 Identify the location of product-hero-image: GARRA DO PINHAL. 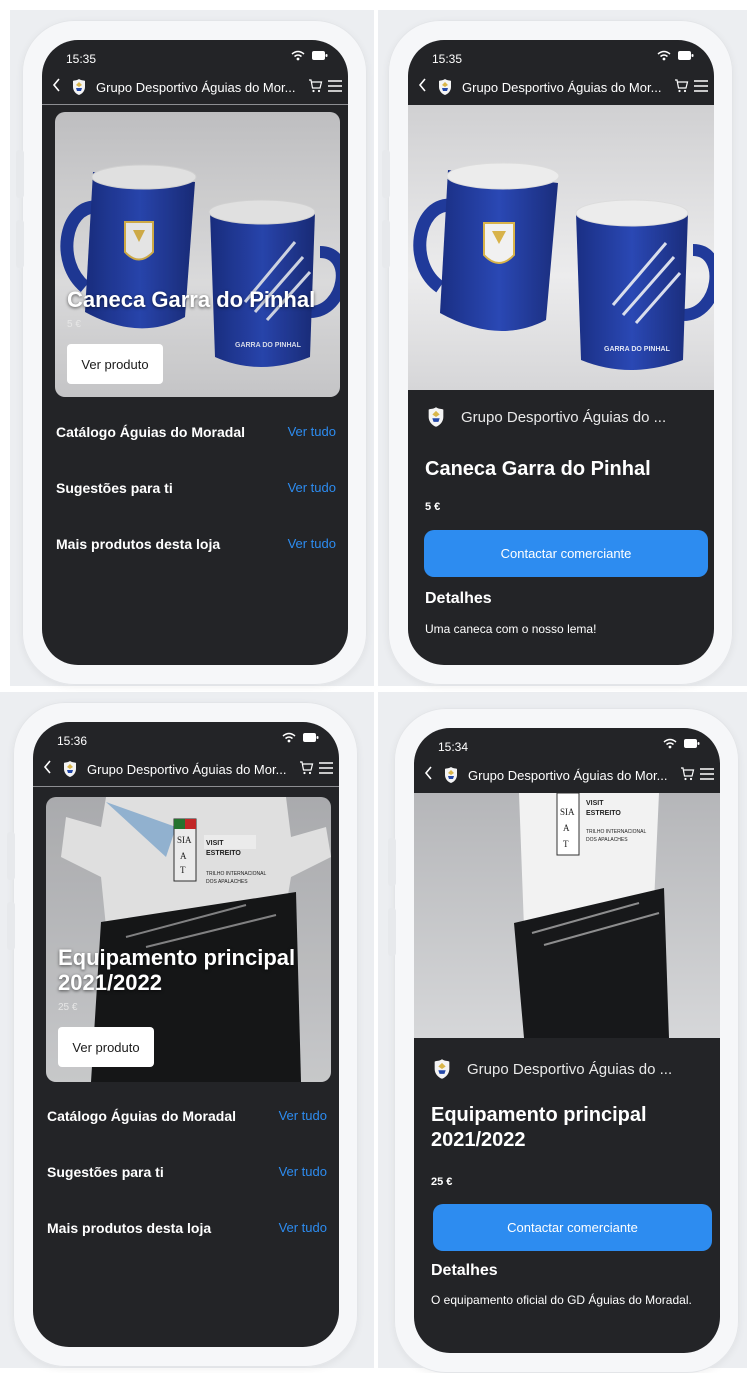
(561, 247).